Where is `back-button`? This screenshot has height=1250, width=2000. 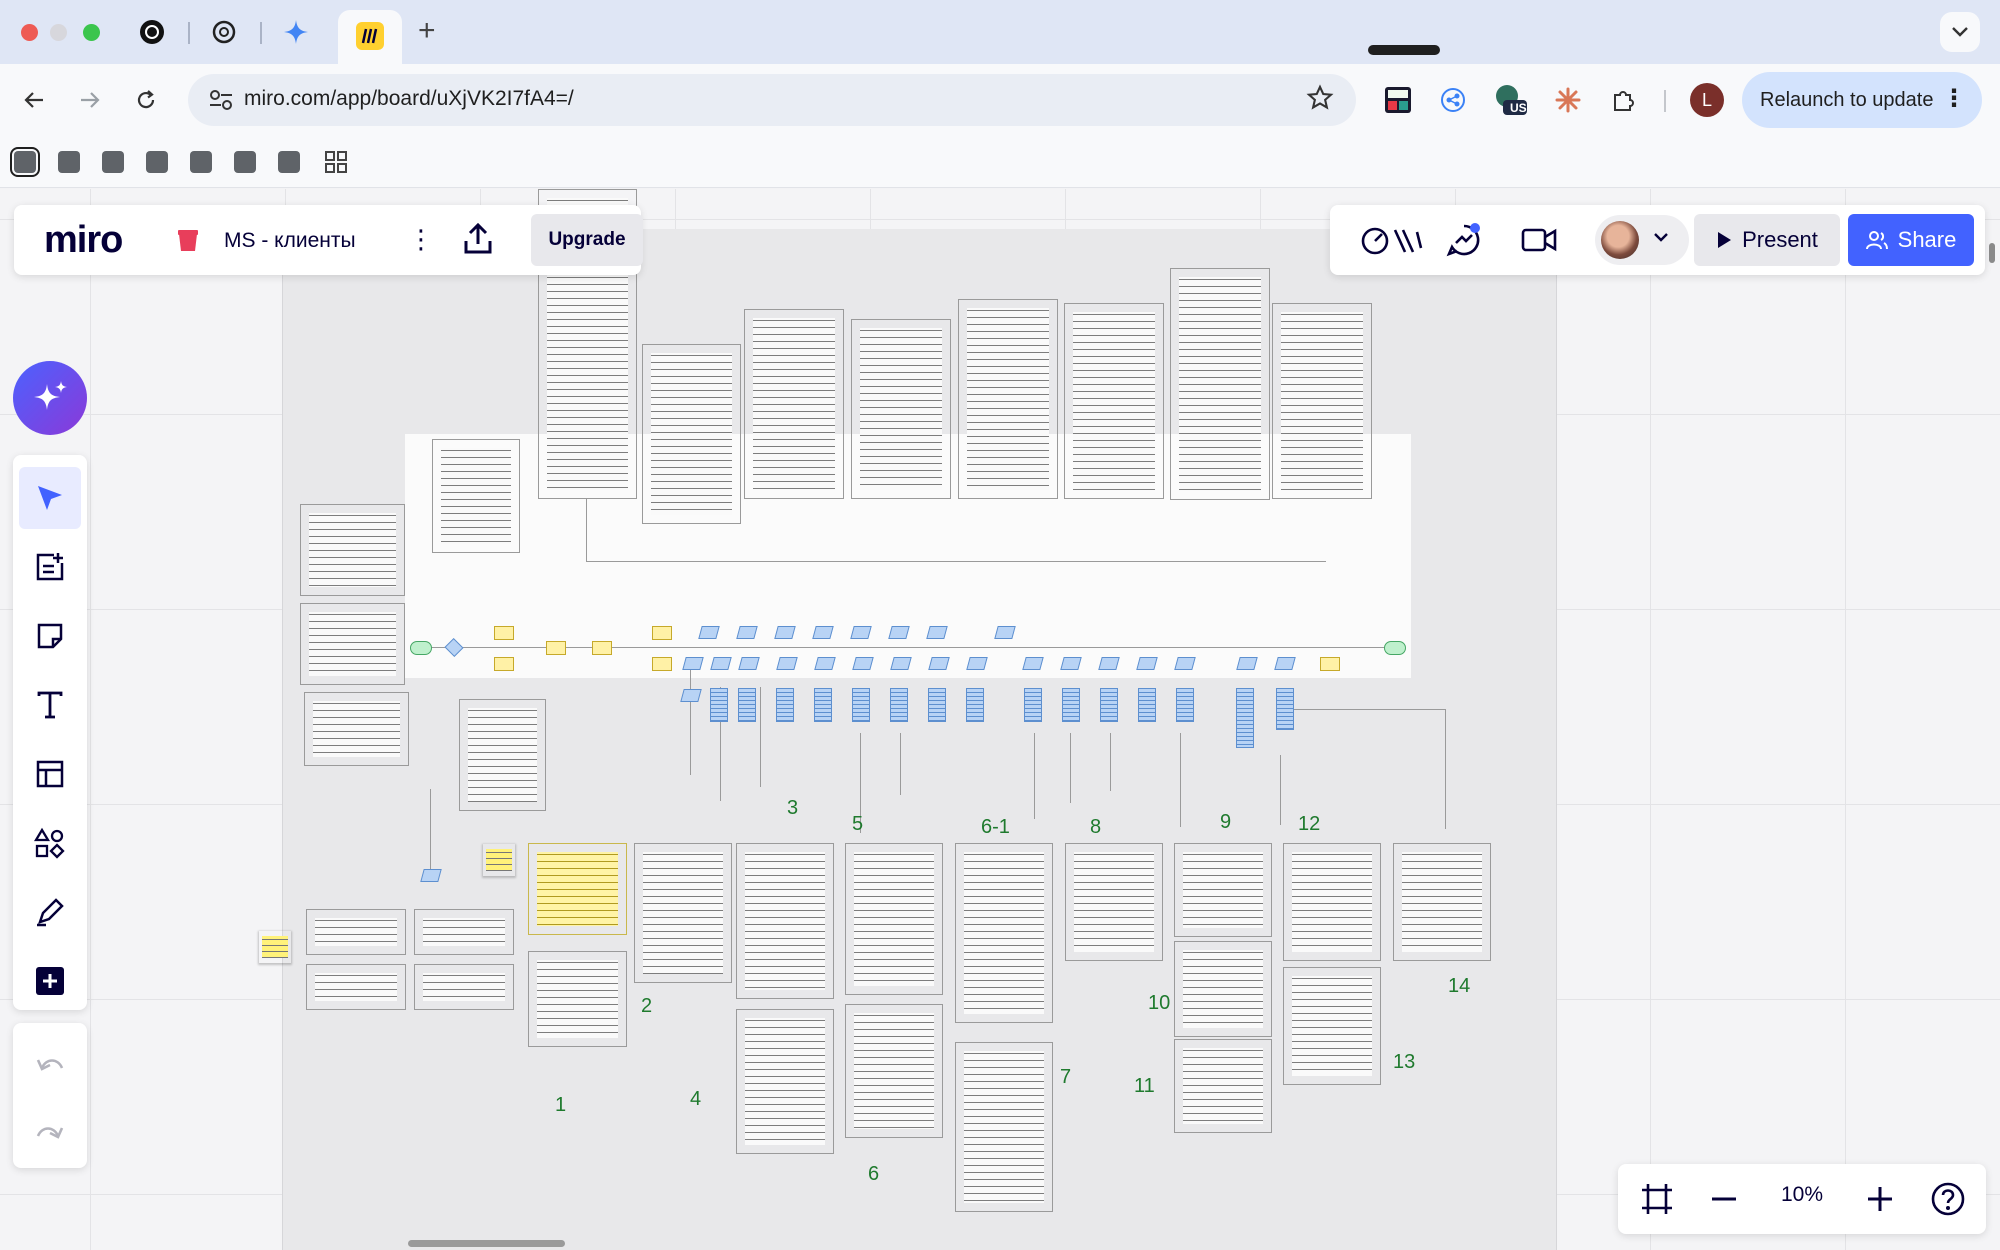
back-button is located at coordinates (34, 100).